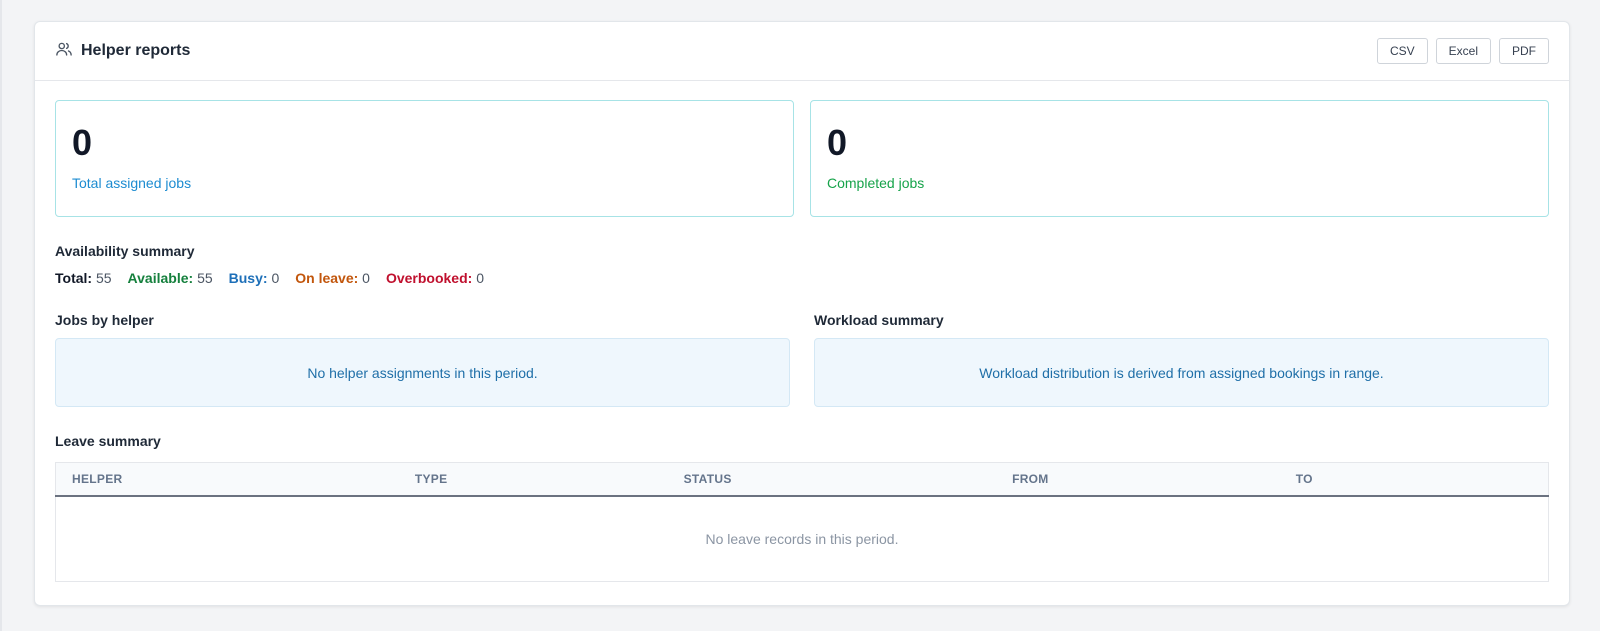 The width and height of the screenshot is (1600, 631). I want to click on title-wrap: Helper reports, so click(122, 51).